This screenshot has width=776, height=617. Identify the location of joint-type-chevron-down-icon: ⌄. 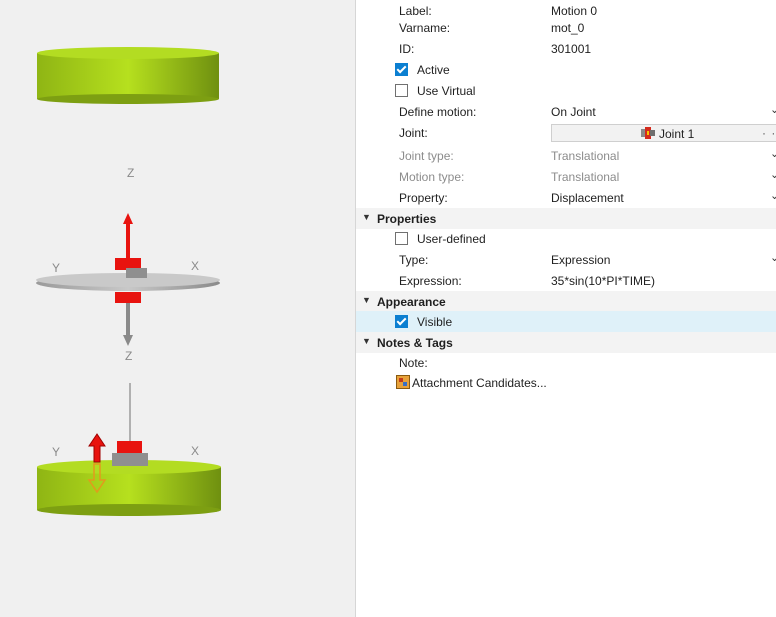
(773, 153).